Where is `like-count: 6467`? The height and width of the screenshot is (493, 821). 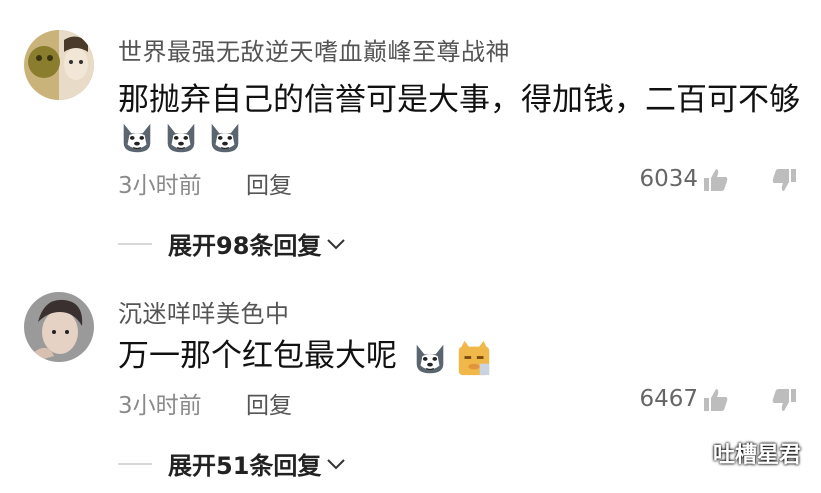
like-count: 6467 is located at coordinates (668, 399).